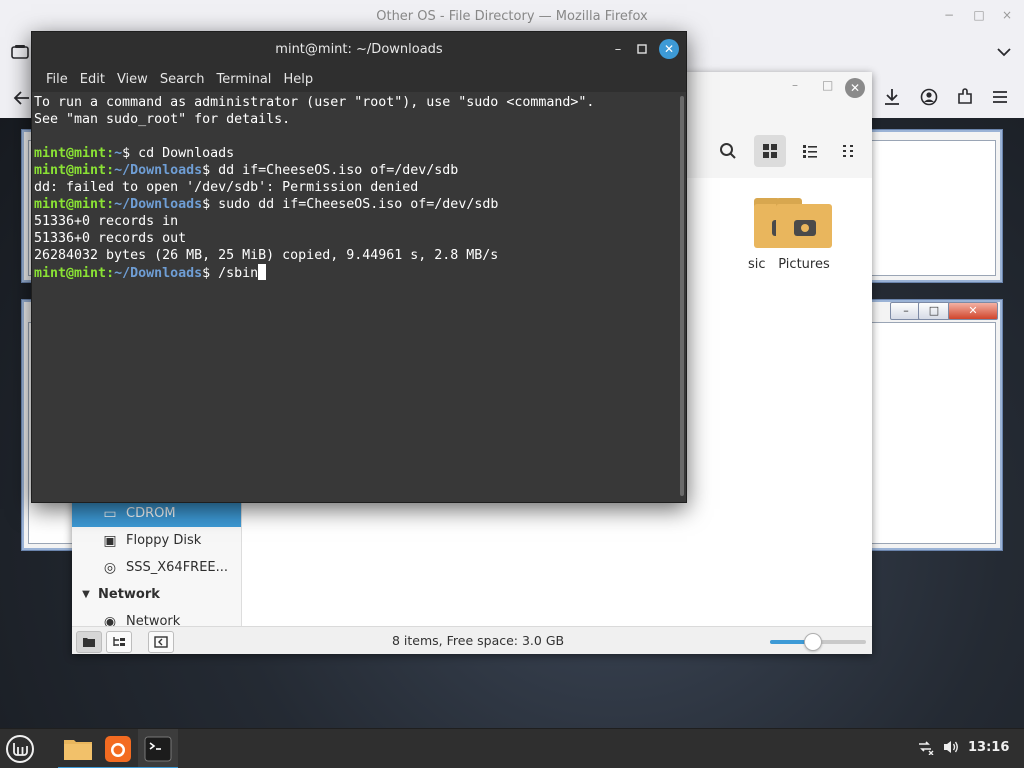 The height and width of the screenshot is (768, 1024). What do you see at coordinates (20, 52) in the screenshot?
I see `tab-list-icon` at bounding box center [20, 52].